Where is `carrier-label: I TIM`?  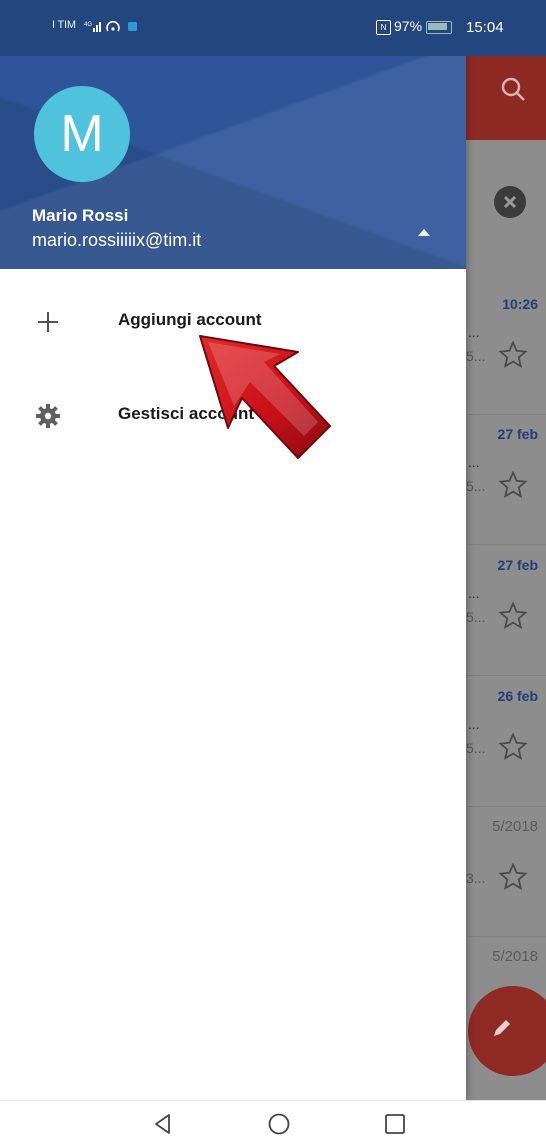
carrier-label: I TIM is located at coordinates (64, 25).